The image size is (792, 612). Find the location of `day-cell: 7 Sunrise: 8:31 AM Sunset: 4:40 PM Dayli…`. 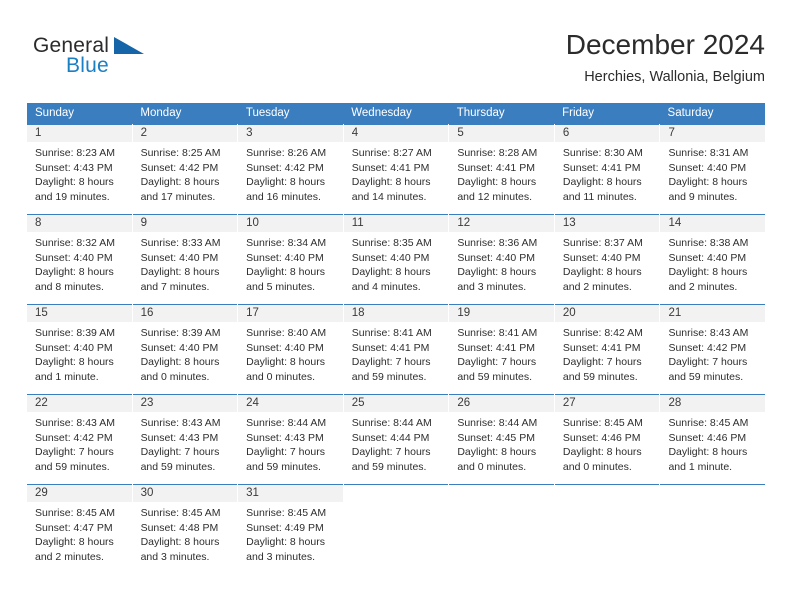

day-cell: 7 Sunrise: 8:31 AM Sunset: 4:40 PM Dayli… is located at coordinates (713, 169).